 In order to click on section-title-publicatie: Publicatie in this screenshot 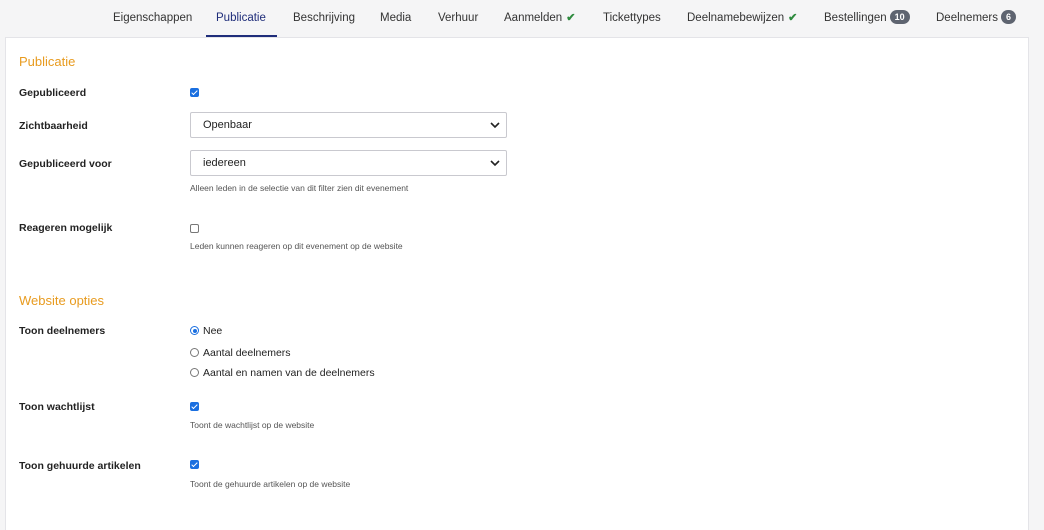, I will do `click(47, 61)`.